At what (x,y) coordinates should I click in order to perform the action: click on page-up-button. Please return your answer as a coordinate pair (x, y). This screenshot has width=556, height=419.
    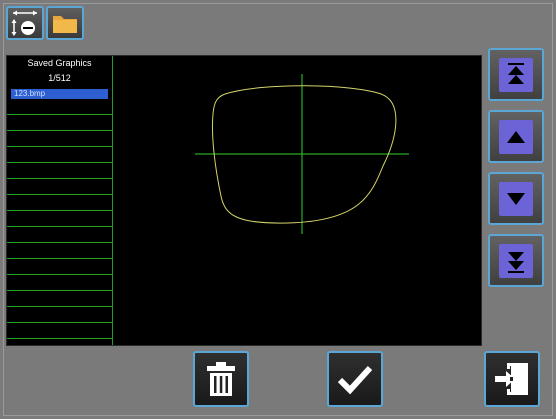
    Looking at the image, I should click on (516, 74).